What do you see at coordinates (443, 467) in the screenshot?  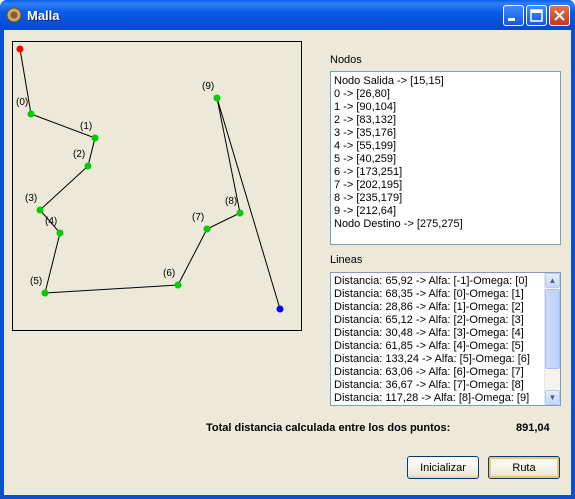 I see `initialize-button: Inicializar` at bounding box center [443, 467].